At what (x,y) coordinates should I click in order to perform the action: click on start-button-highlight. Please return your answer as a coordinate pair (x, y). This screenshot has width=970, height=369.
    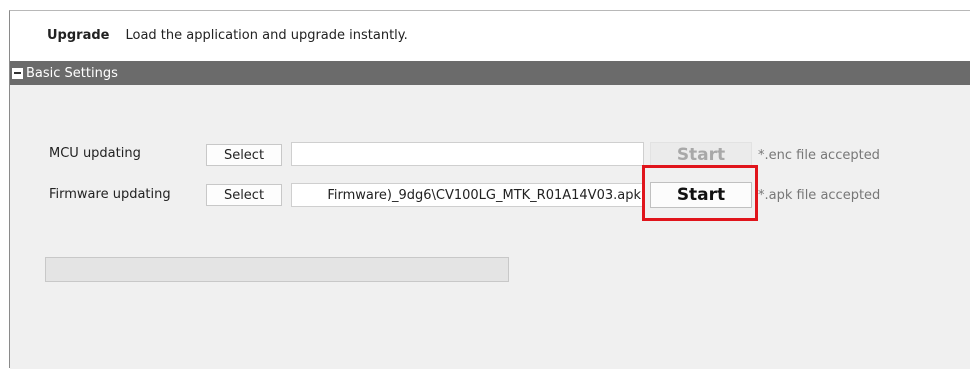
    Looking at the image, I should click on (700, 193).